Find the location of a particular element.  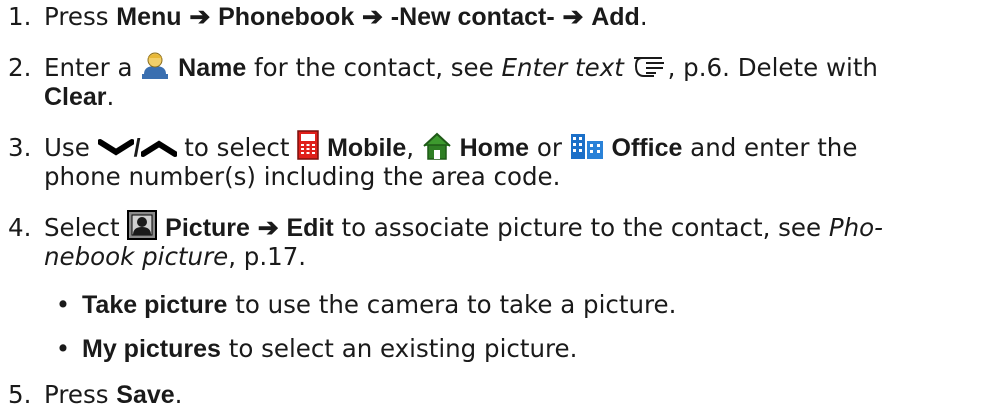

step-number: 3. is located at coordinates (20, 147).